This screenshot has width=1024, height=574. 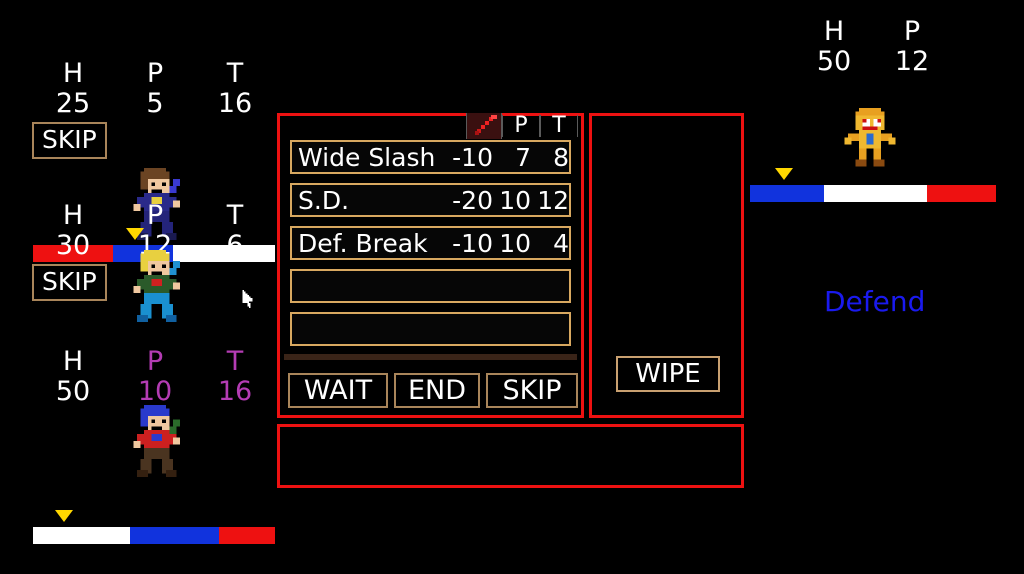 What do you see at coordinates (561, 243) in the screenshot?
I see `ability-t-cost: 4` at bounding box center [561, 243].